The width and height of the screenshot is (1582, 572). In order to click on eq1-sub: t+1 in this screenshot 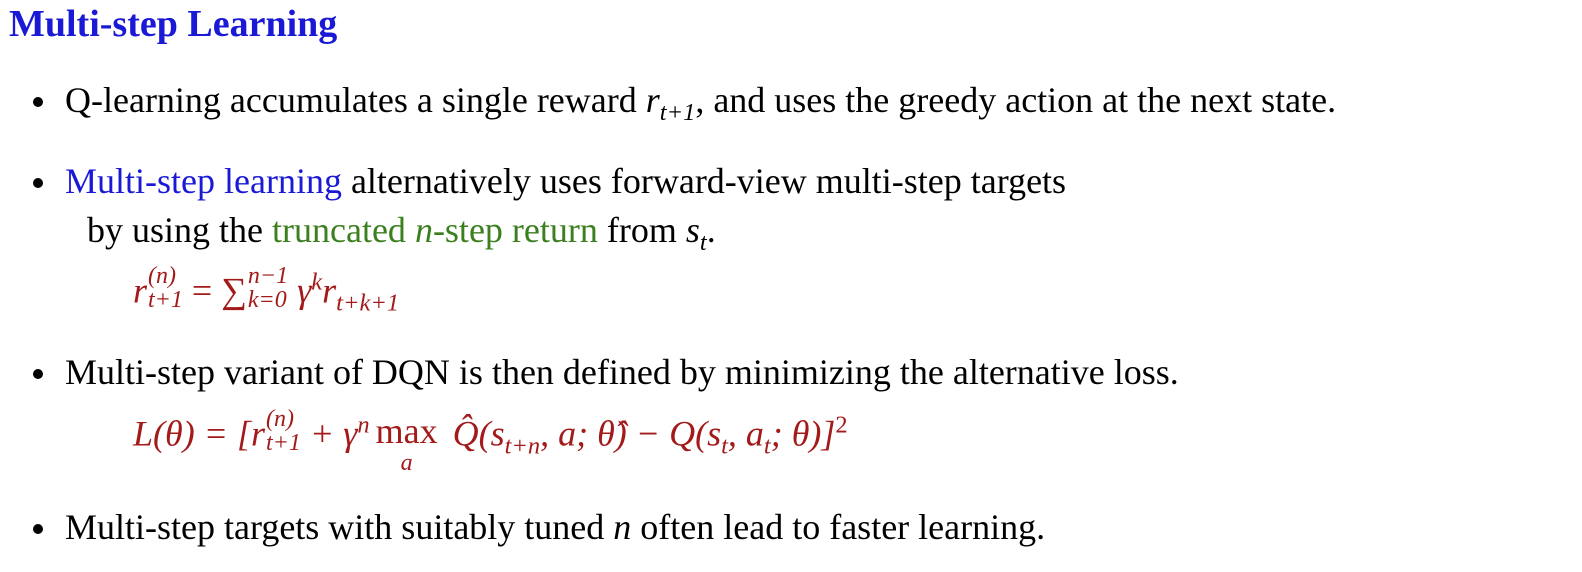, I will do `click(165, 300)`.